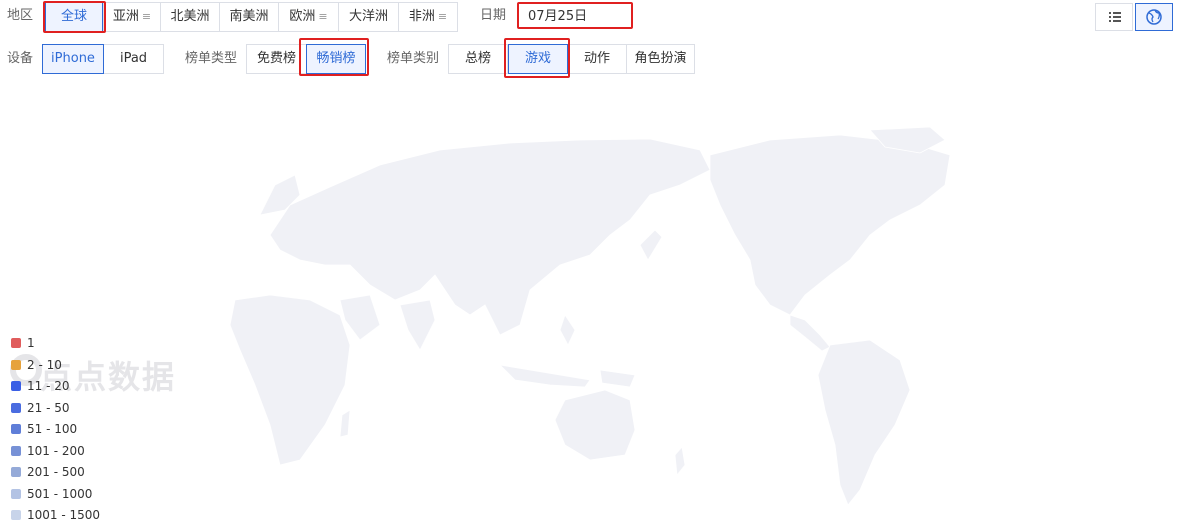 The height and width of the screenshot is (531, 1189). I want to click on category-text: 角色扮演, so click(660, 58).